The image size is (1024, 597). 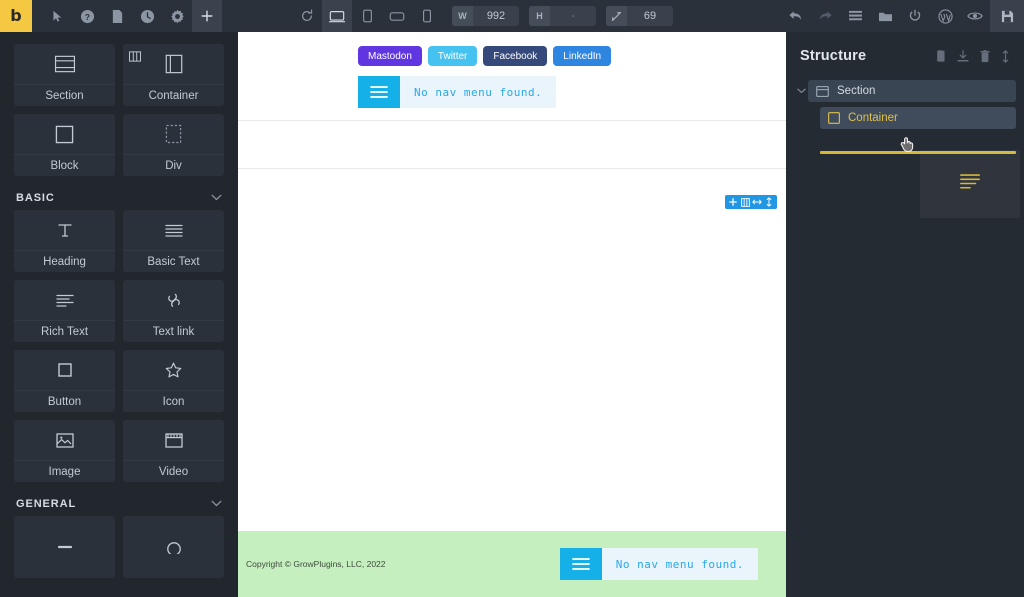 I want to click on history-icon, so click(x=147, y=16).